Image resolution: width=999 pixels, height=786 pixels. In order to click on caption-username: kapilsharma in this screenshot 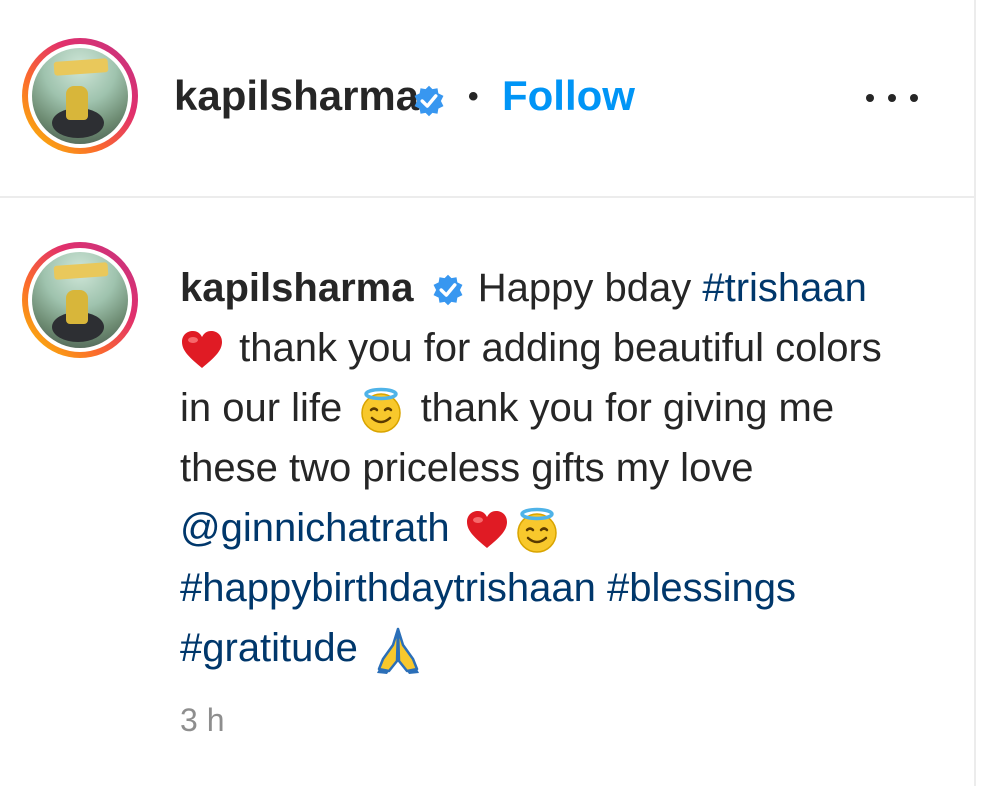, I will do `click(296, 288)`.